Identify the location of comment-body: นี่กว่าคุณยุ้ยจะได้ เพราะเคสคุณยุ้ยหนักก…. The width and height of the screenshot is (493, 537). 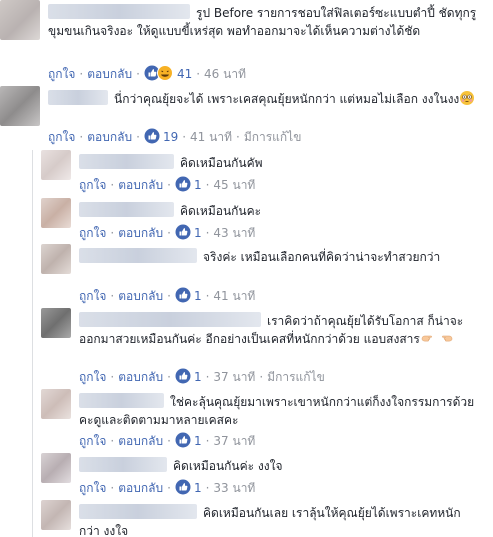
(268, 99).